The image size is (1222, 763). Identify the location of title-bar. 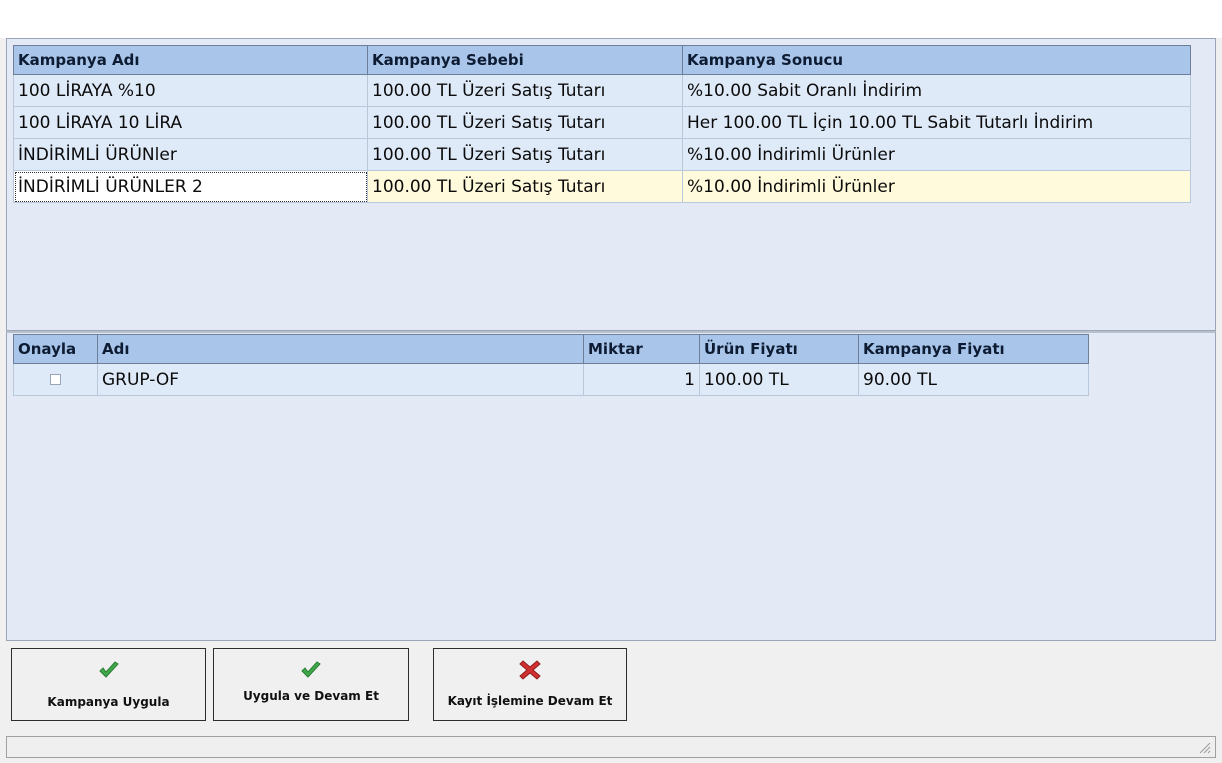
(611, 19).